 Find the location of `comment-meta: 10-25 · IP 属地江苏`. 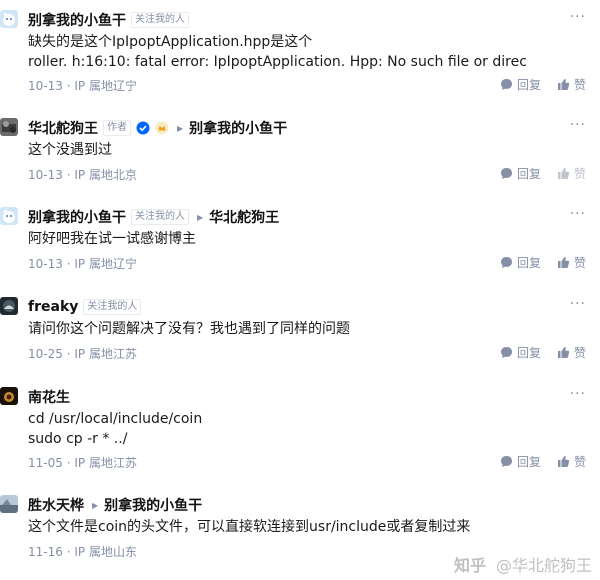

comment-meta: 10-25 · IP 属地江苏 is located at coordinates (82, 353).